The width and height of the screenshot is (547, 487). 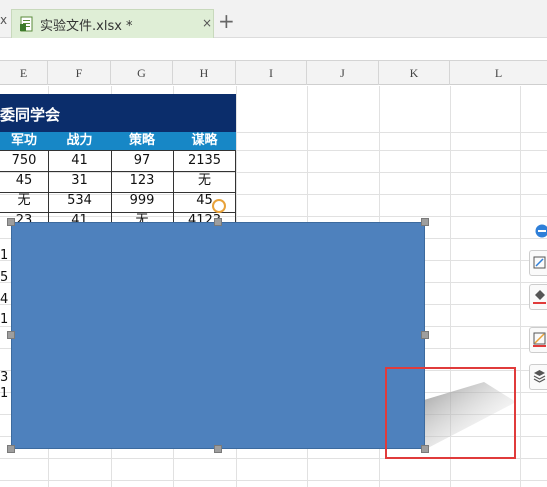 What do you see at coordinates (204, 140) in the screenshot?
I see `header-cell: 谋略` at bounding box center [204, 140].